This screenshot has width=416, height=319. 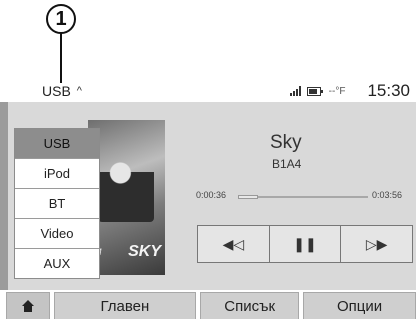 I want to click on pause-button: ❚❚, so click(x=306, y=244).